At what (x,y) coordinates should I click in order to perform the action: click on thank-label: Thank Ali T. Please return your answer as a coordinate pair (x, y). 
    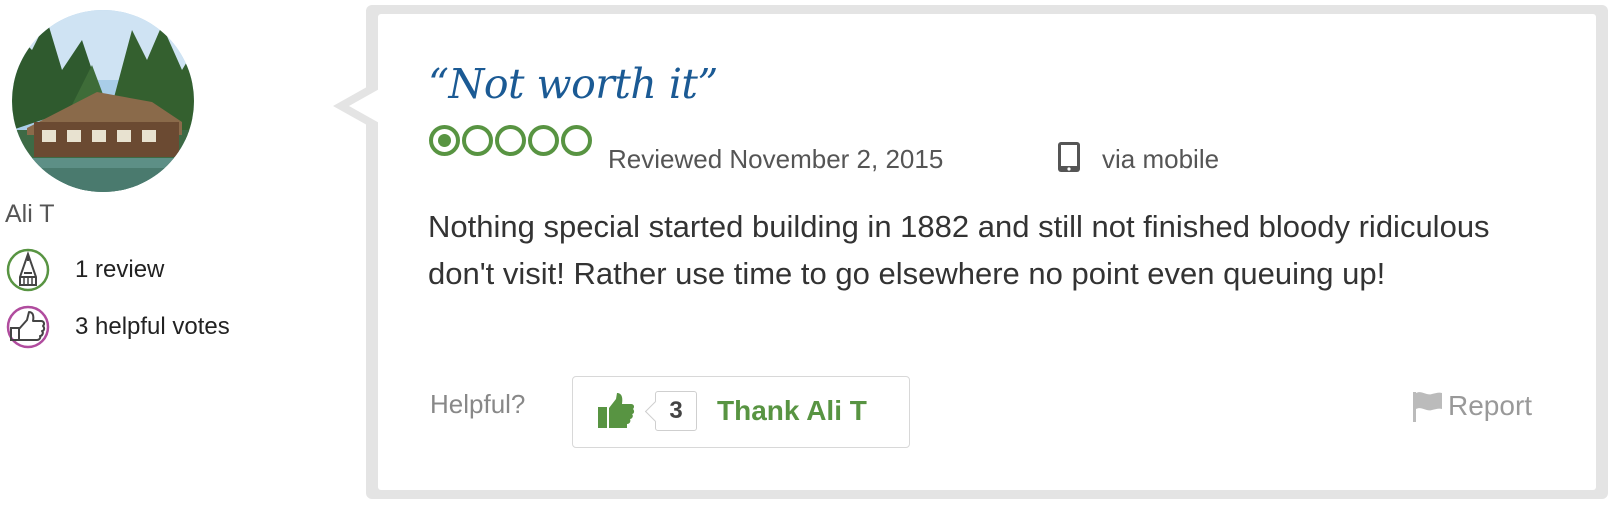
    Looking at the image, I should click on (792, 410).